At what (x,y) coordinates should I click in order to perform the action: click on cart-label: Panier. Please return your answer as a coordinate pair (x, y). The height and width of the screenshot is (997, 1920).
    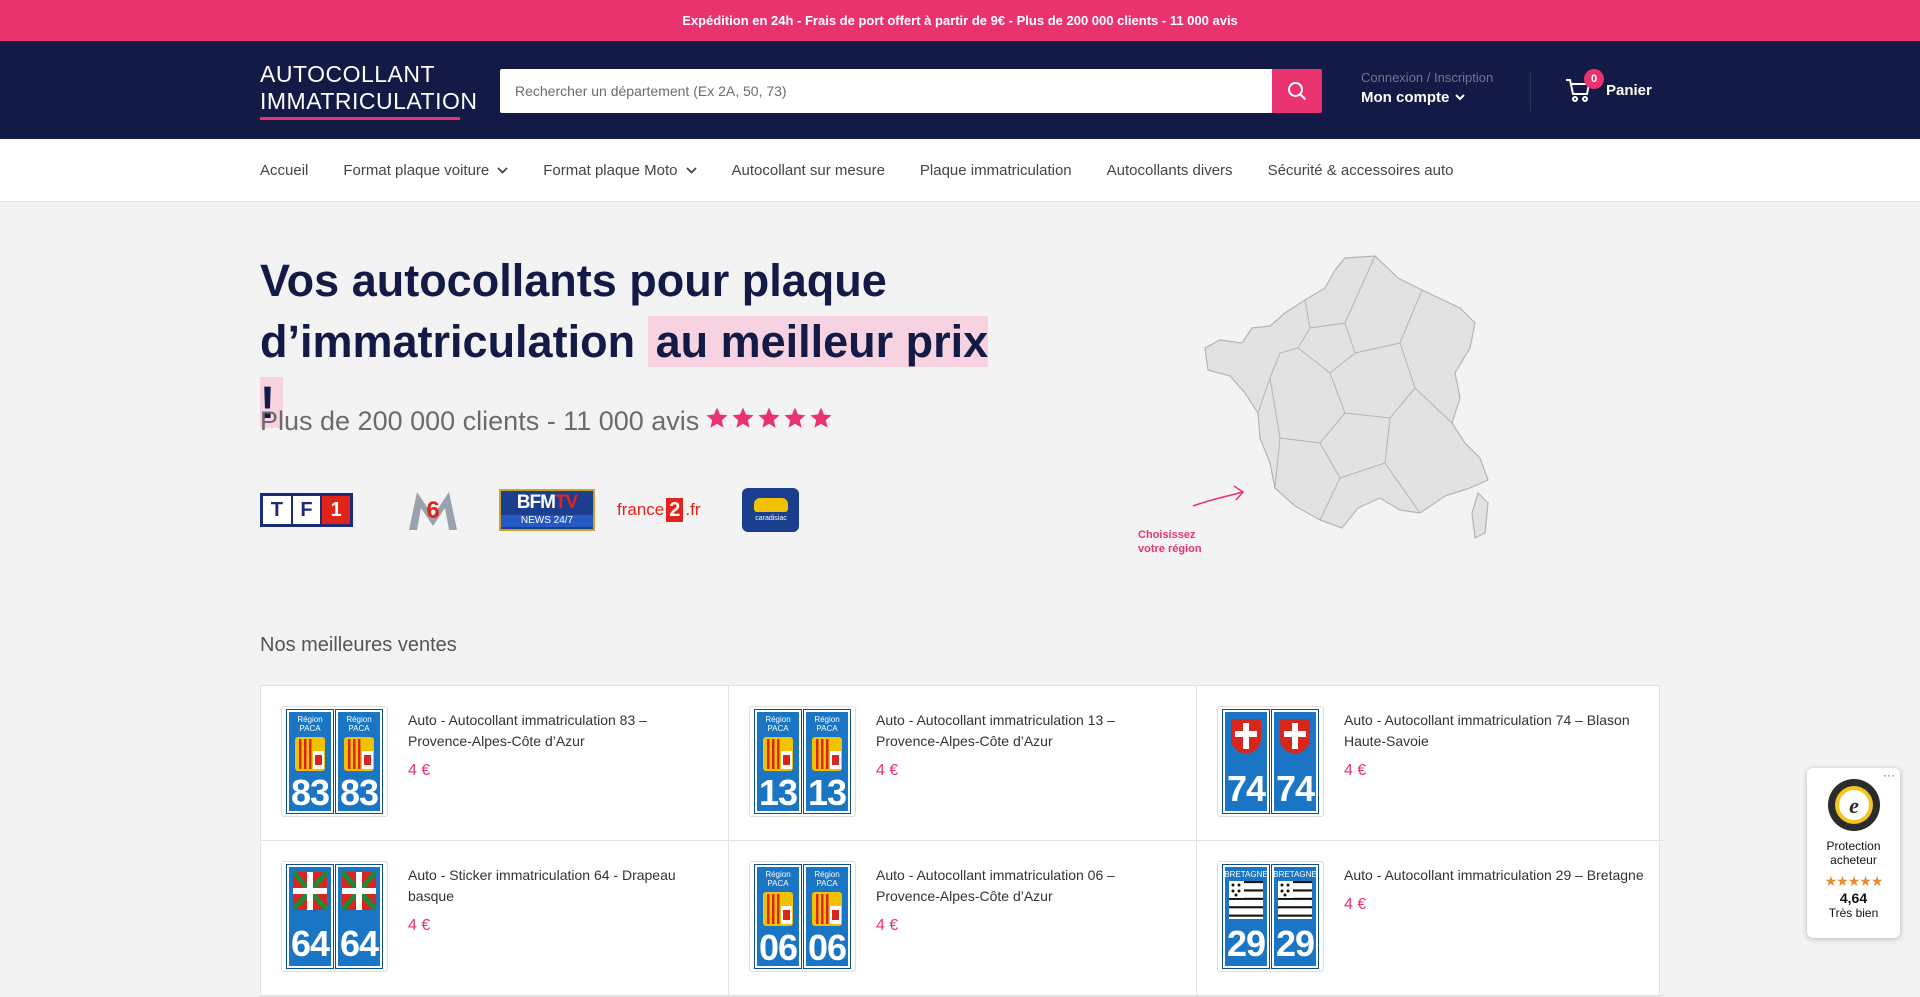
    Looking at the image, I should click on (1629, 90).